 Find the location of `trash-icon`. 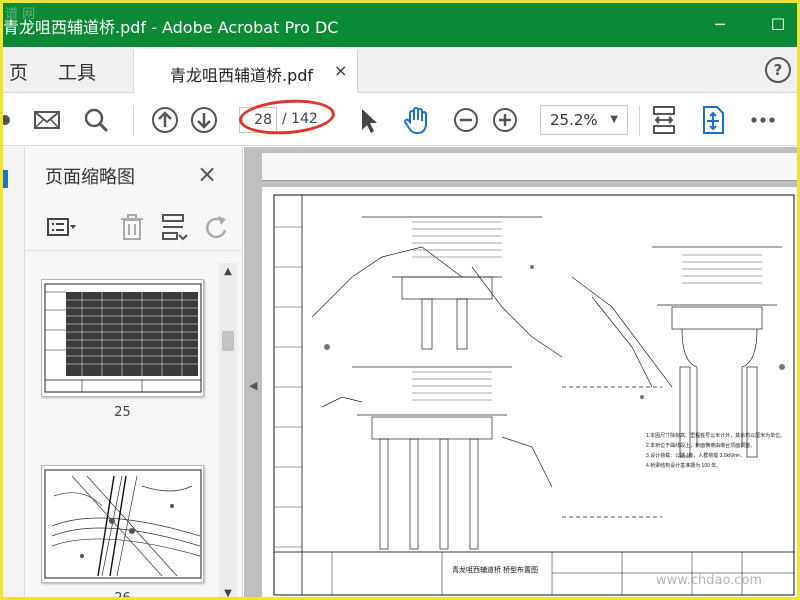

trash-icon is located at coordinates (132, 227).